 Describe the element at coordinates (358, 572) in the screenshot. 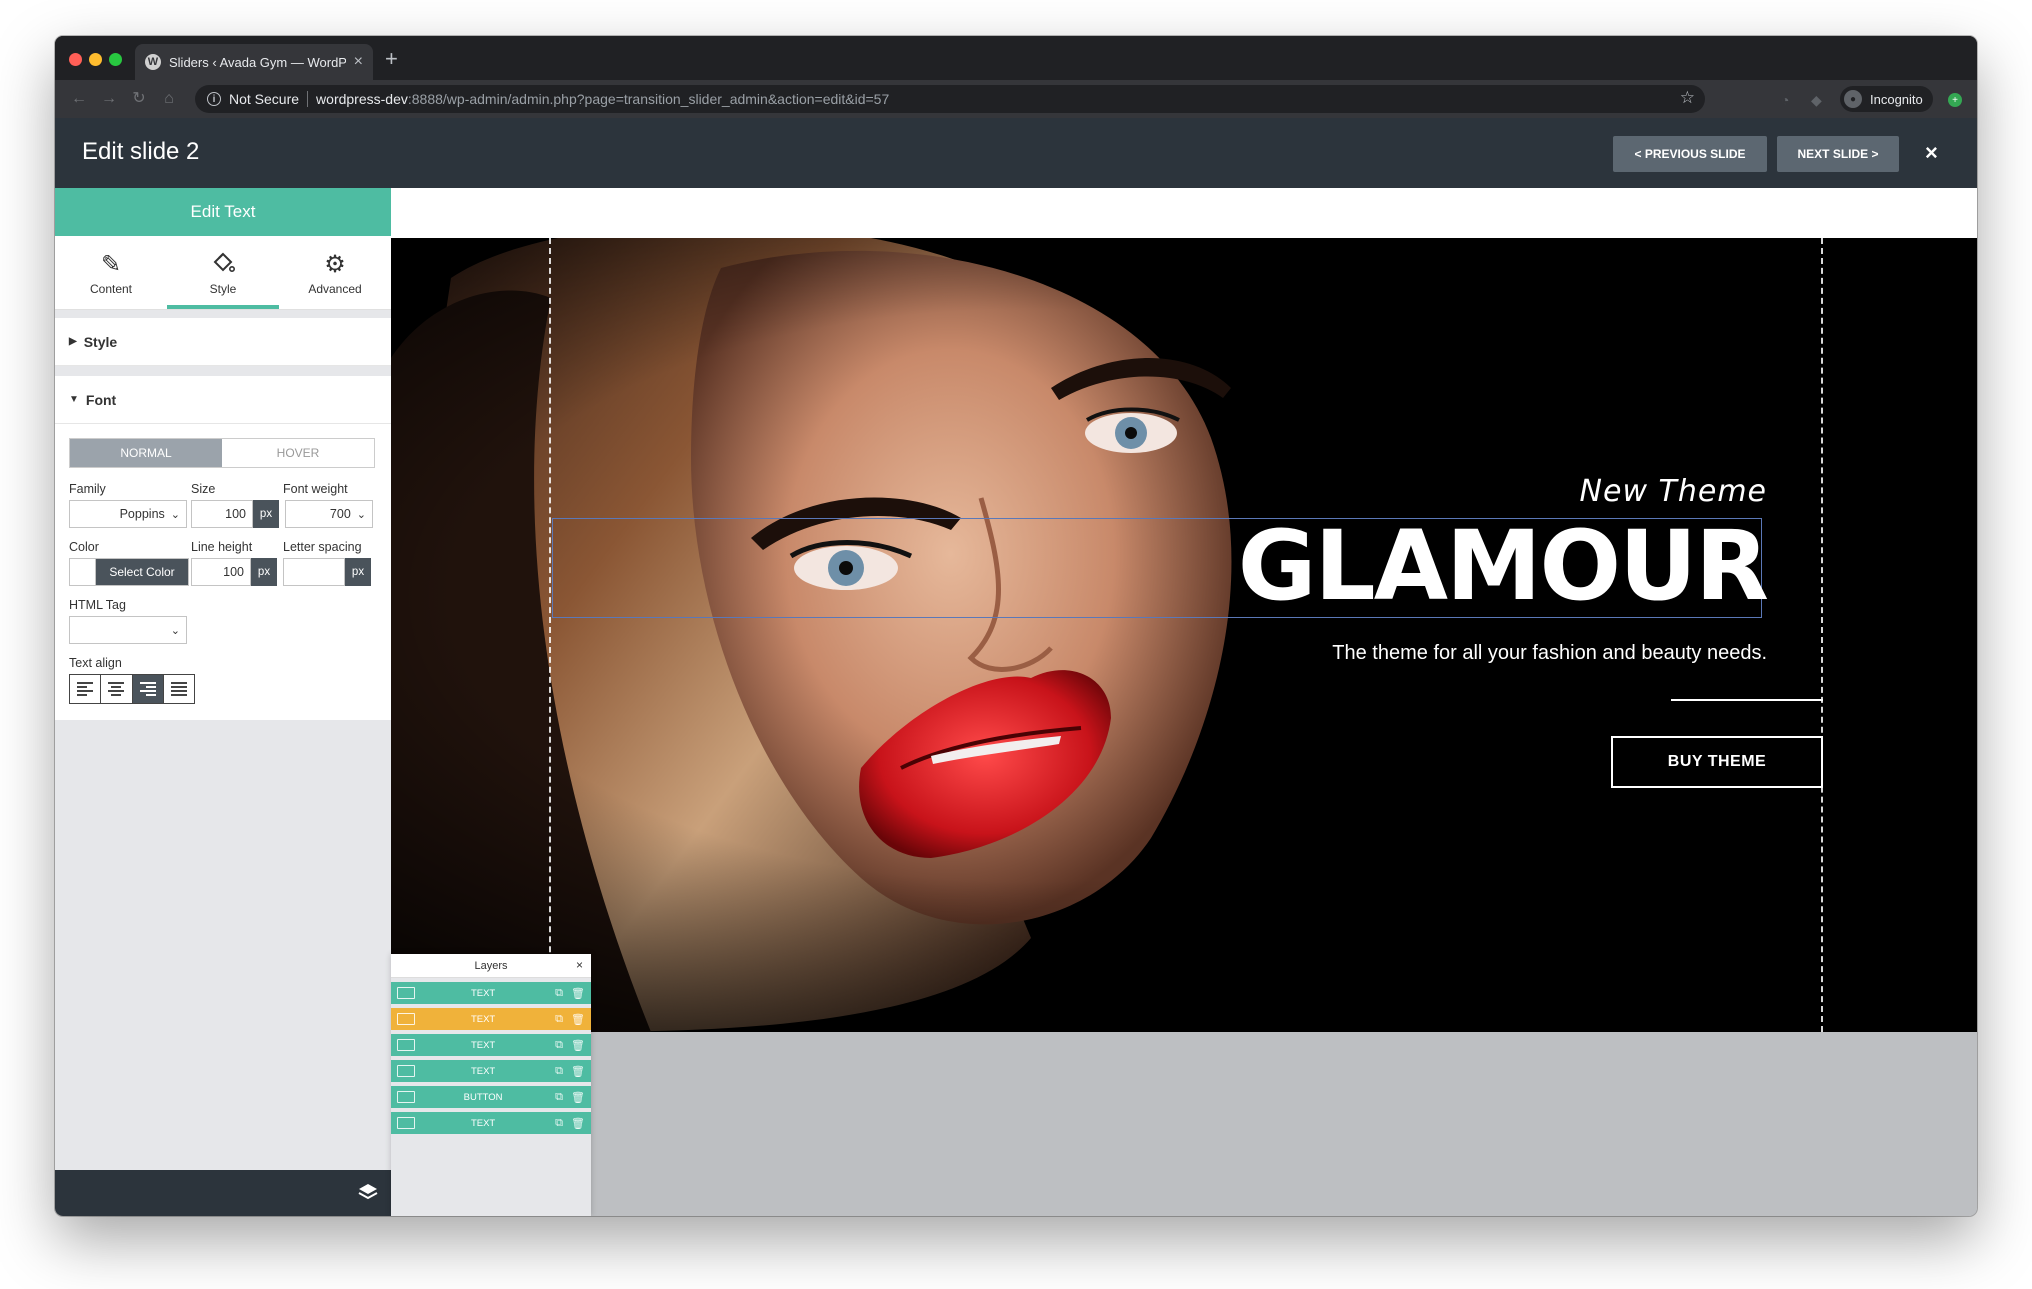

I see `letter-spacing-unit: px` at that location.